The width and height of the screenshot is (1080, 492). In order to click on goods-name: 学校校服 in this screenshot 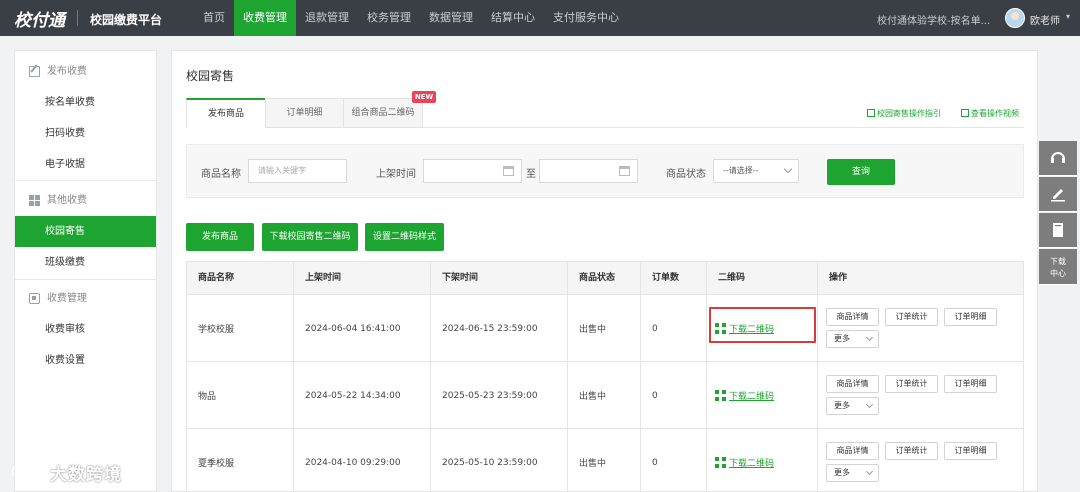, I will do `click(240, 328)`.